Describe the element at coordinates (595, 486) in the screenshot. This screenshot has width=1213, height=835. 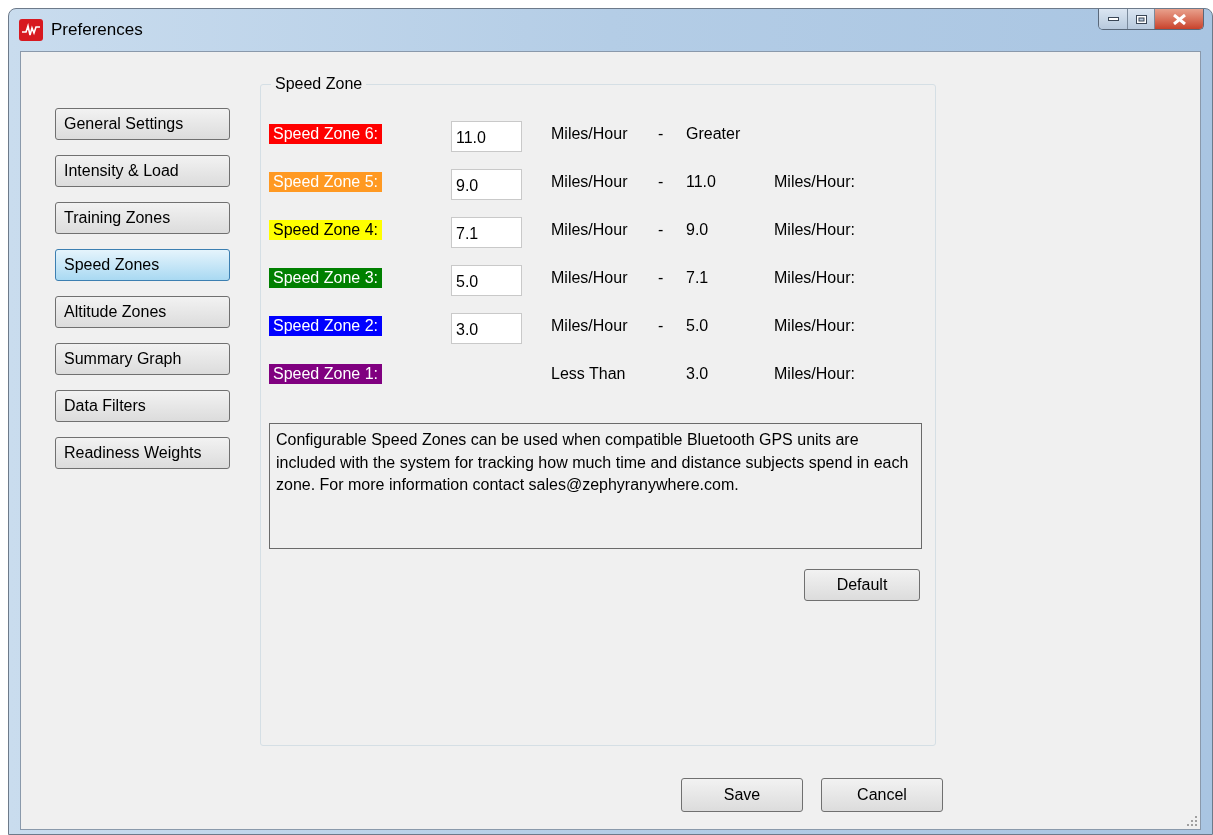
I see `description-text: Configurable Speed Zones can be used when compatible Bluetooth GPS units are included with the system for tracking how much time and distance subjects spend in each zone. For more information contact sales@zephyranywhere.com.` at that location.